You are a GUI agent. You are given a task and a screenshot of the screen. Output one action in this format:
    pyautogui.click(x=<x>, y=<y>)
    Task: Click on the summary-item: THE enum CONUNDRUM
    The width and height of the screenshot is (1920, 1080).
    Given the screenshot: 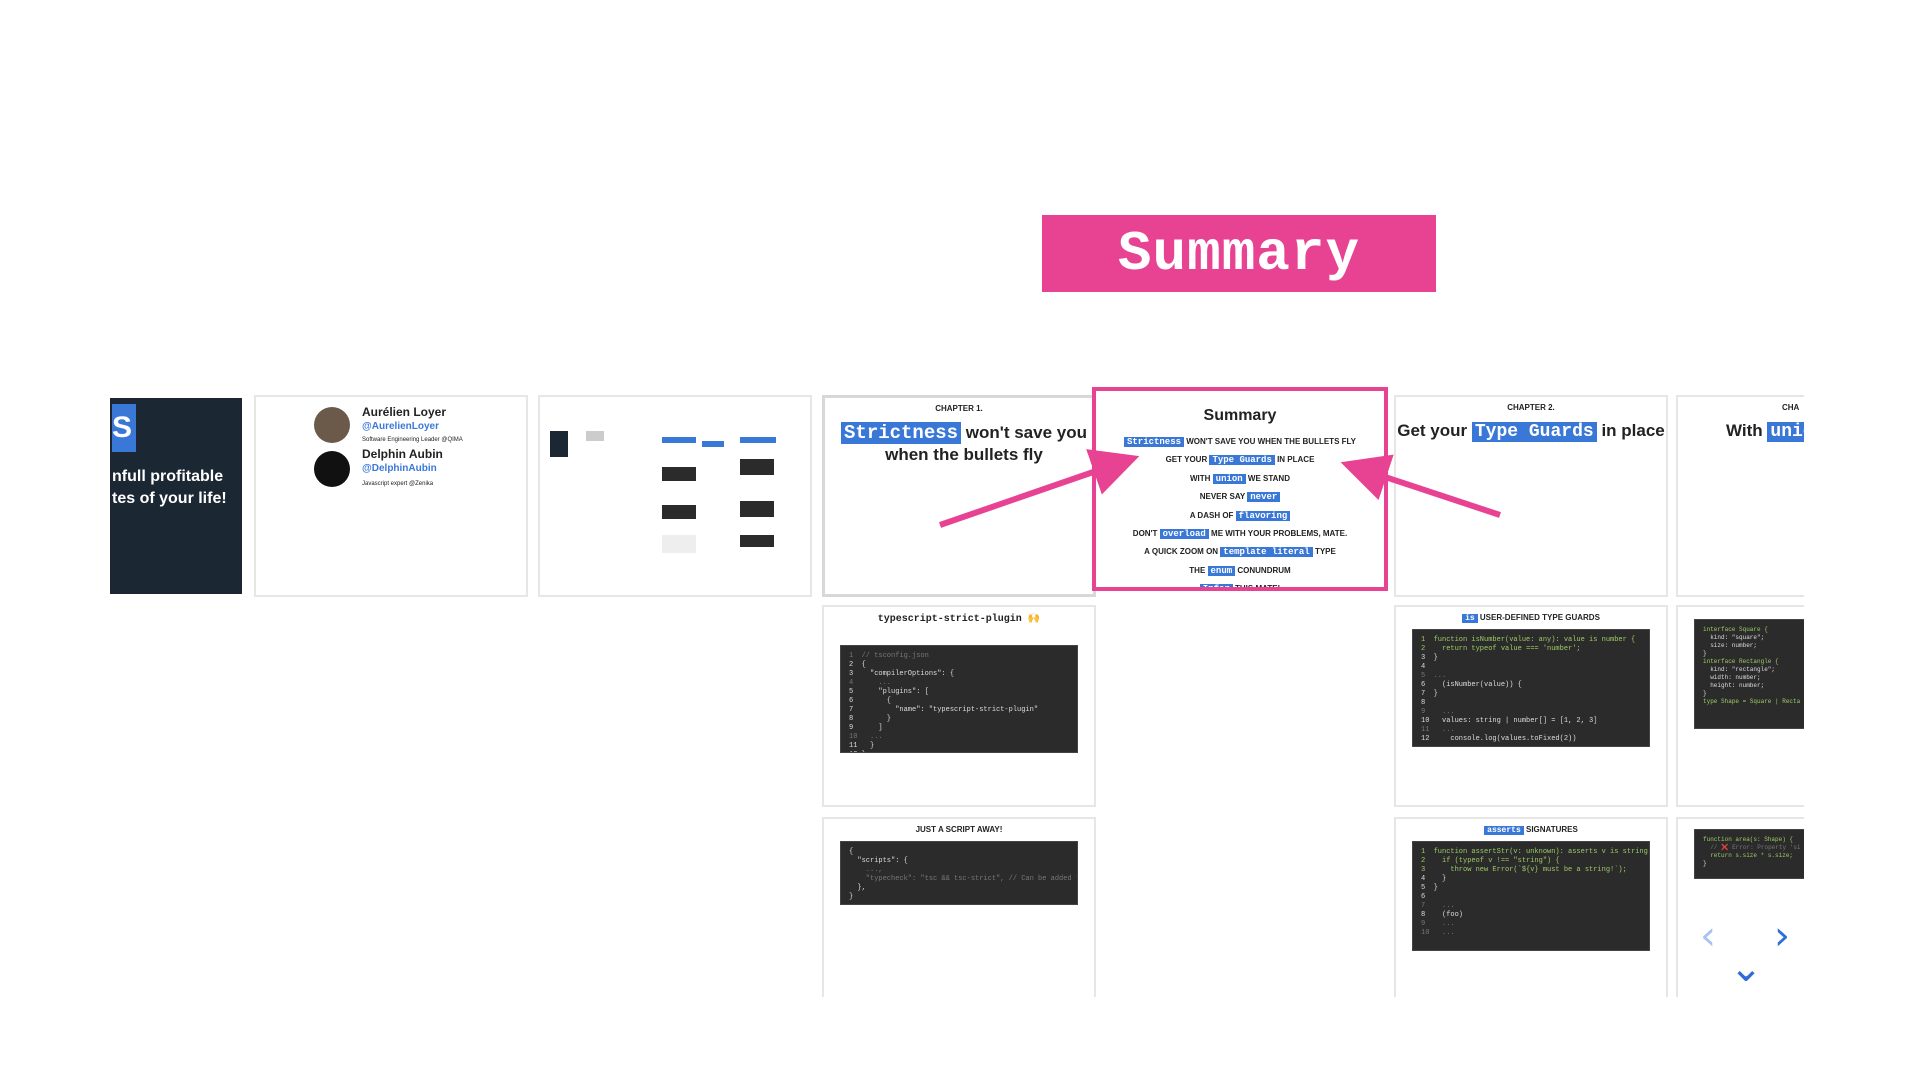 What is the action you would take?
    pyautogui.click(x=1240, y=571)
    